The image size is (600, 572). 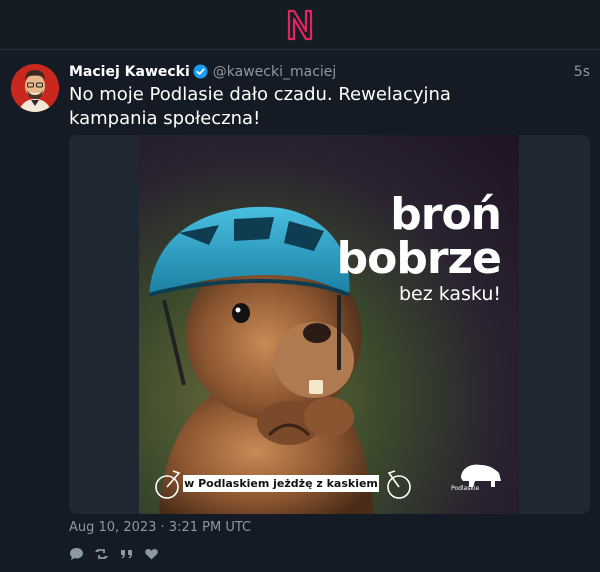 What do you see at coordinates (76, 553) in the screenshot?
I see `reply-icon` at bounding box center [76, 553].